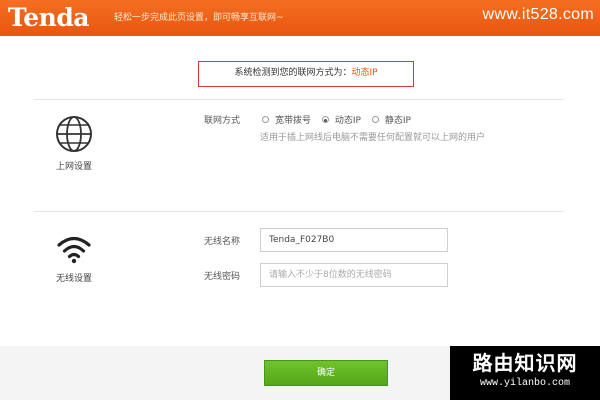 This screenshot has width=600, height=400. What do you see at coordinates (74, 134) in the screenshot?
I see `globe-icon` at bounding box center [74, 134].